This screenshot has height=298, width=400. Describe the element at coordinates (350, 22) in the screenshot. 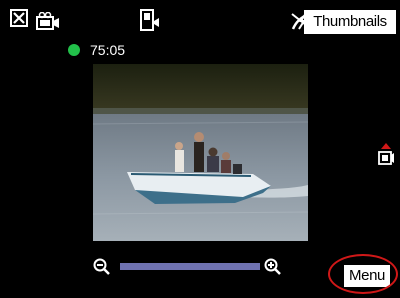

I see `thumbnails-button: Thumbnails` at that location.